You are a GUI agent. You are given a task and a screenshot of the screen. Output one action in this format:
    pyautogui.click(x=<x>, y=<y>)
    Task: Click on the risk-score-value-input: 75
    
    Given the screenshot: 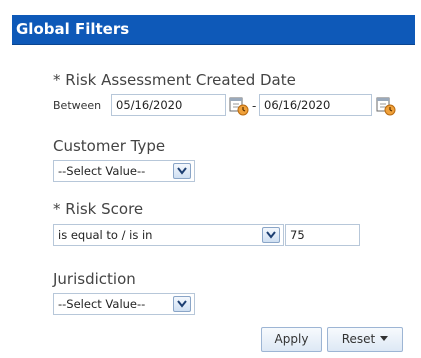 What is the action you would take?
    pyautogui.click(x=322, y=235)
    